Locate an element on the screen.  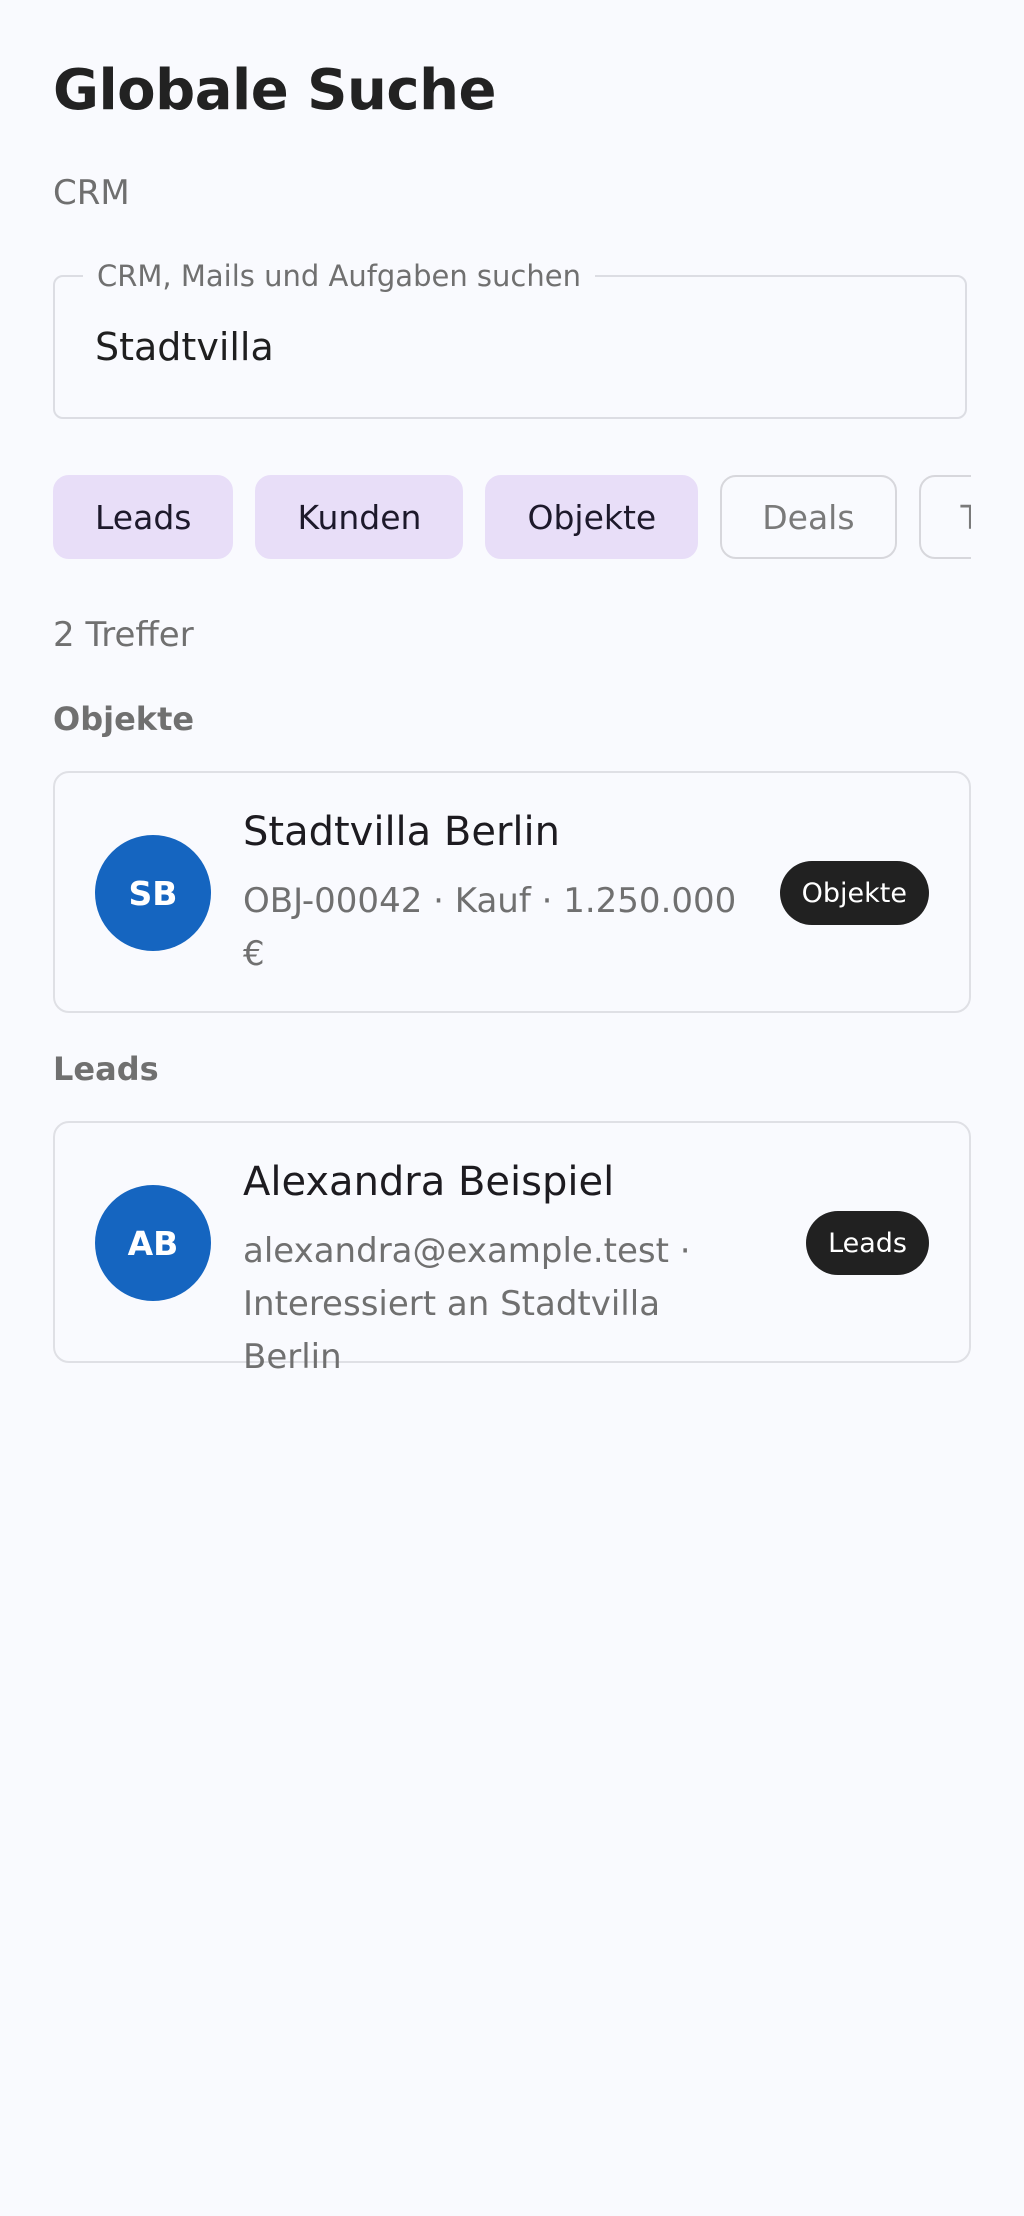
avatar: AB is located at coordinates (153, 1243).